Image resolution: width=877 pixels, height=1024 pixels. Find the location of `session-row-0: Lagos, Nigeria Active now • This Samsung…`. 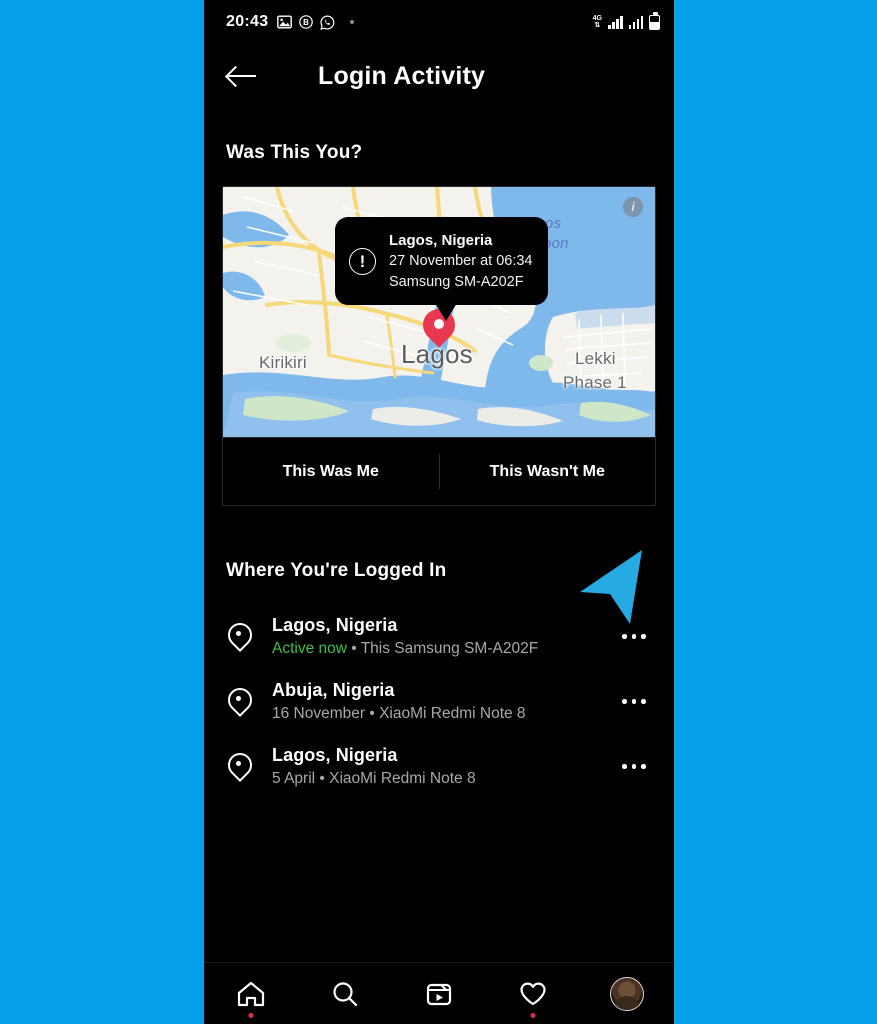

session-row-0: Lagos, Nigeria Active now • This Samsung… is located at coordinates (439, 636).